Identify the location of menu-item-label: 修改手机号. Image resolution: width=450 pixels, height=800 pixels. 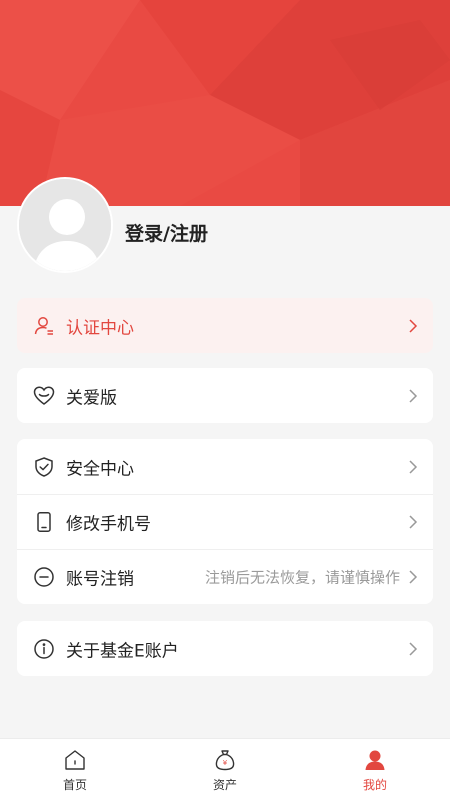
(108, 524).